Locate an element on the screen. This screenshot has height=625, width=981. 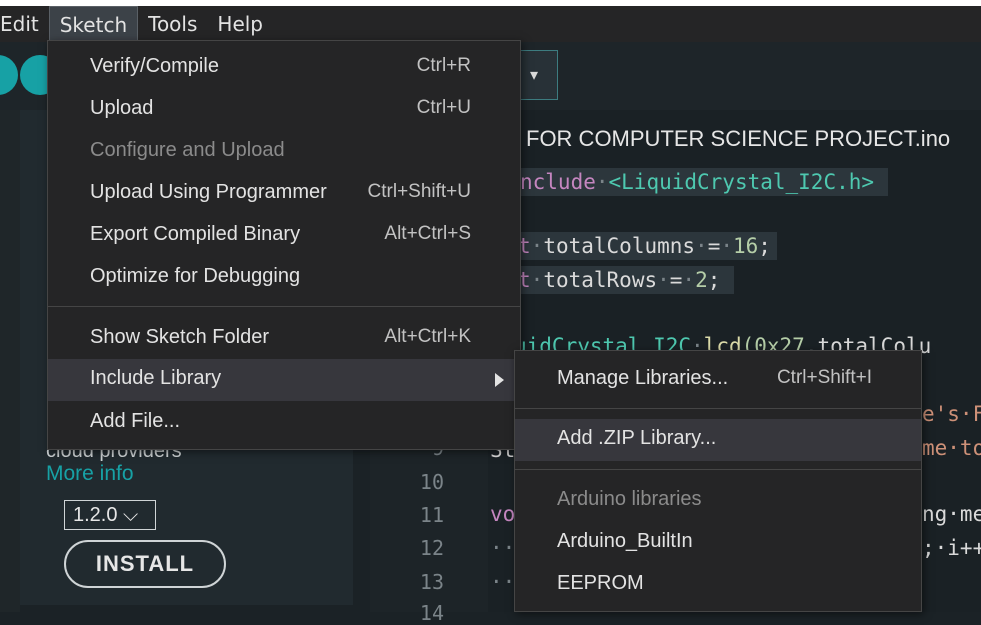
menu-item-label: Configure and Upload is located at coordinates (187, 150).